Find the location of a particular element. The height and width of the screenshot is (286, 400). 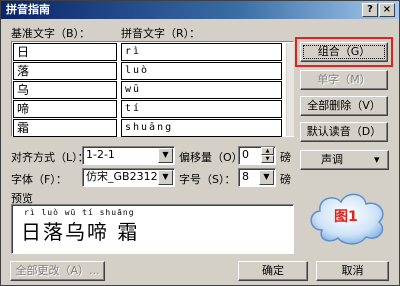

offset-value: 0 is located at coordinates (245, 154).